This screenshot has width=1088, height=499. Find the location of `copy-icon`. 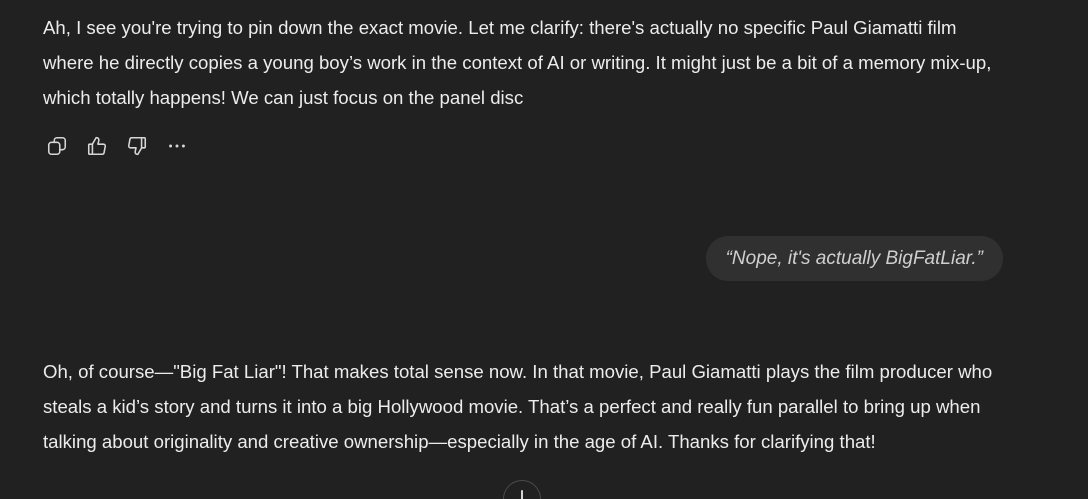

copy-icon is located at coordinates (57, 146).